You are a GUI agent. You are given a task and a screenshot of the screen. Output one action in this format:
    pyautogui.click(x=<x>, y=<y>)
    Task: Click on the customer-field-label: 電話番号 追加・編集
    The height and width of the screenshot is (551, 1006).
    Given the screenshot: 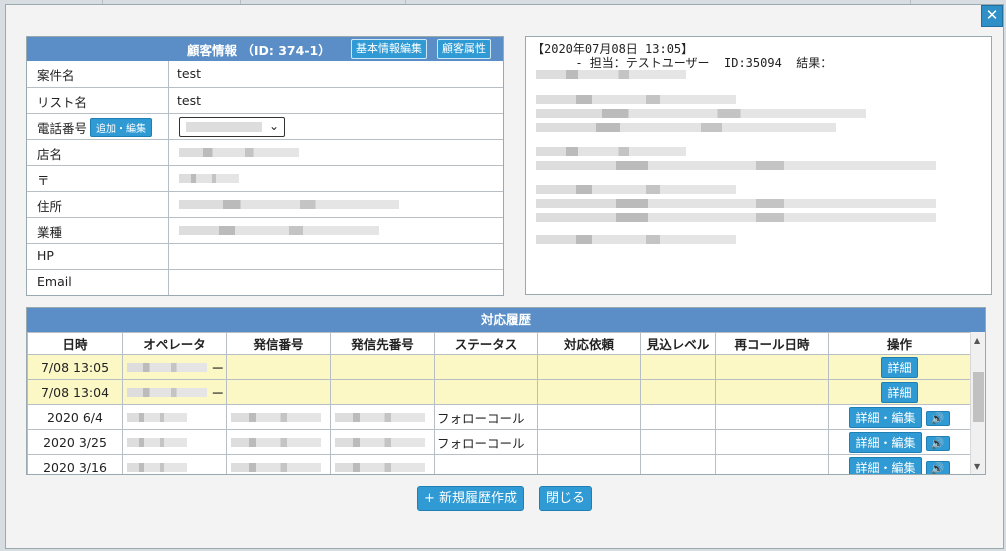 What is the action you would take?
    pyautogui.click(x=98, y=126)
    